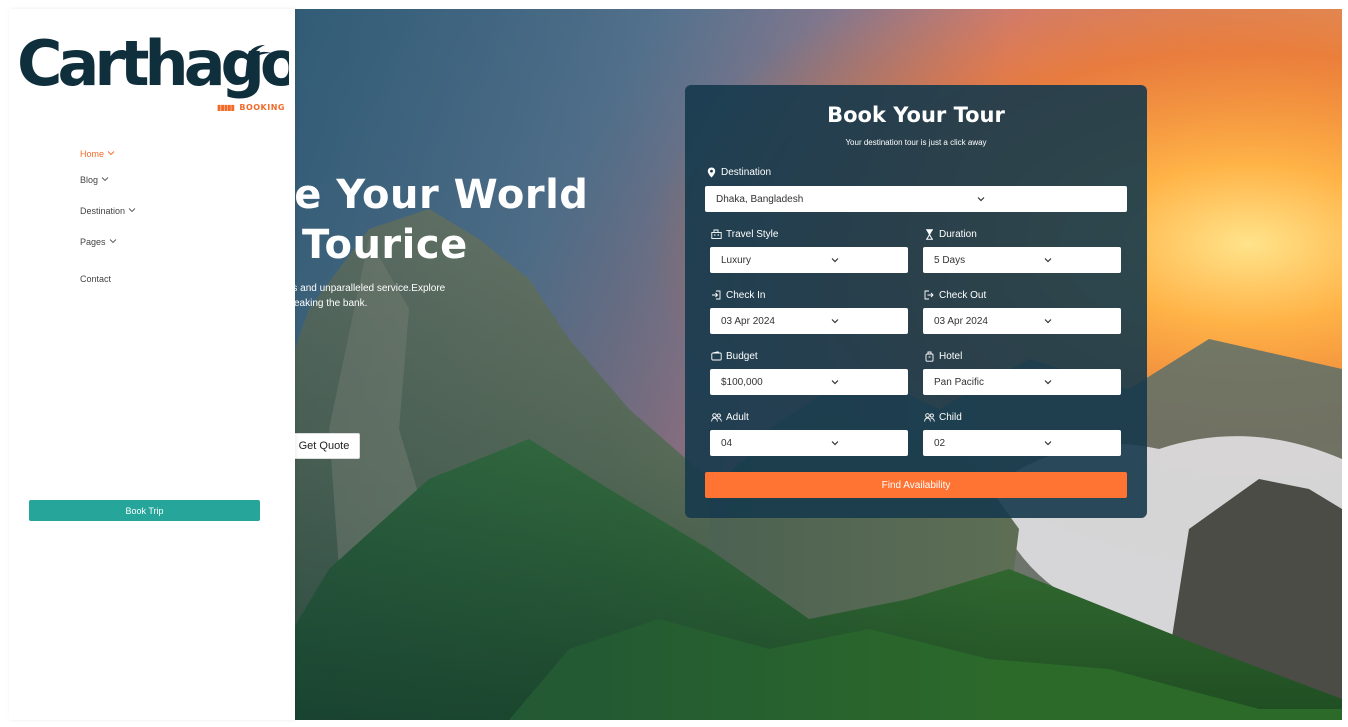  I want to click on adult-select: 04, so click(809, 443).